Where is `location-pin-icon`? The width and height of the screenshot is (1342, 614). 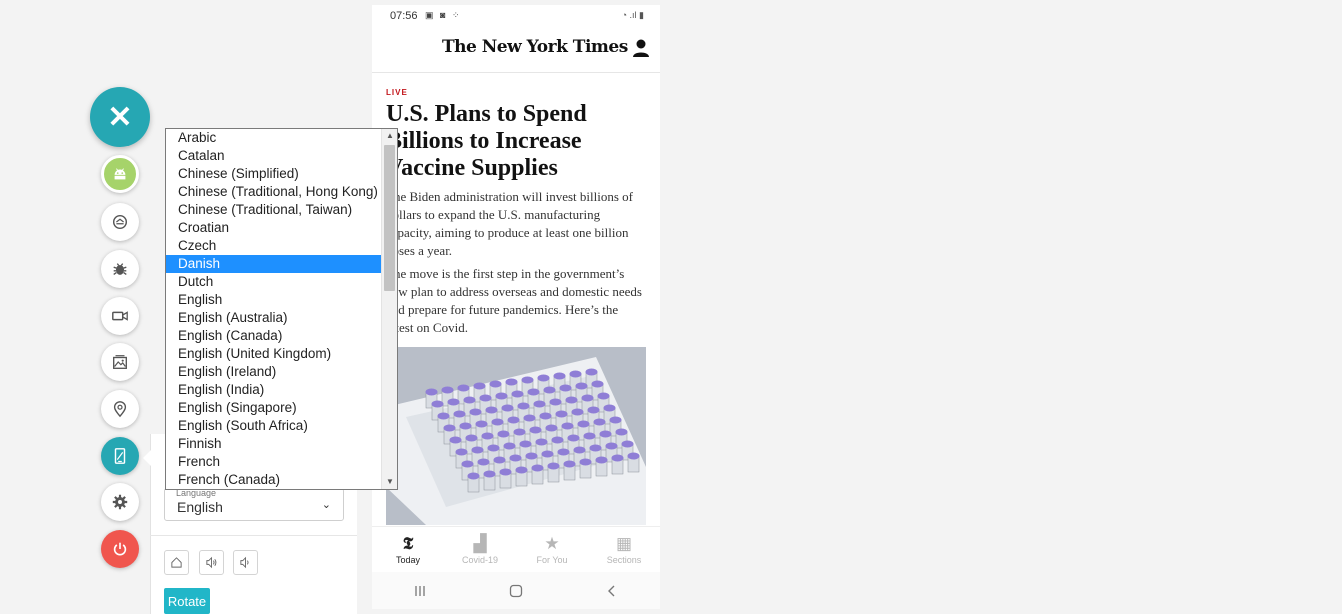
location-pin-icon is located at coordinates (120, 409).